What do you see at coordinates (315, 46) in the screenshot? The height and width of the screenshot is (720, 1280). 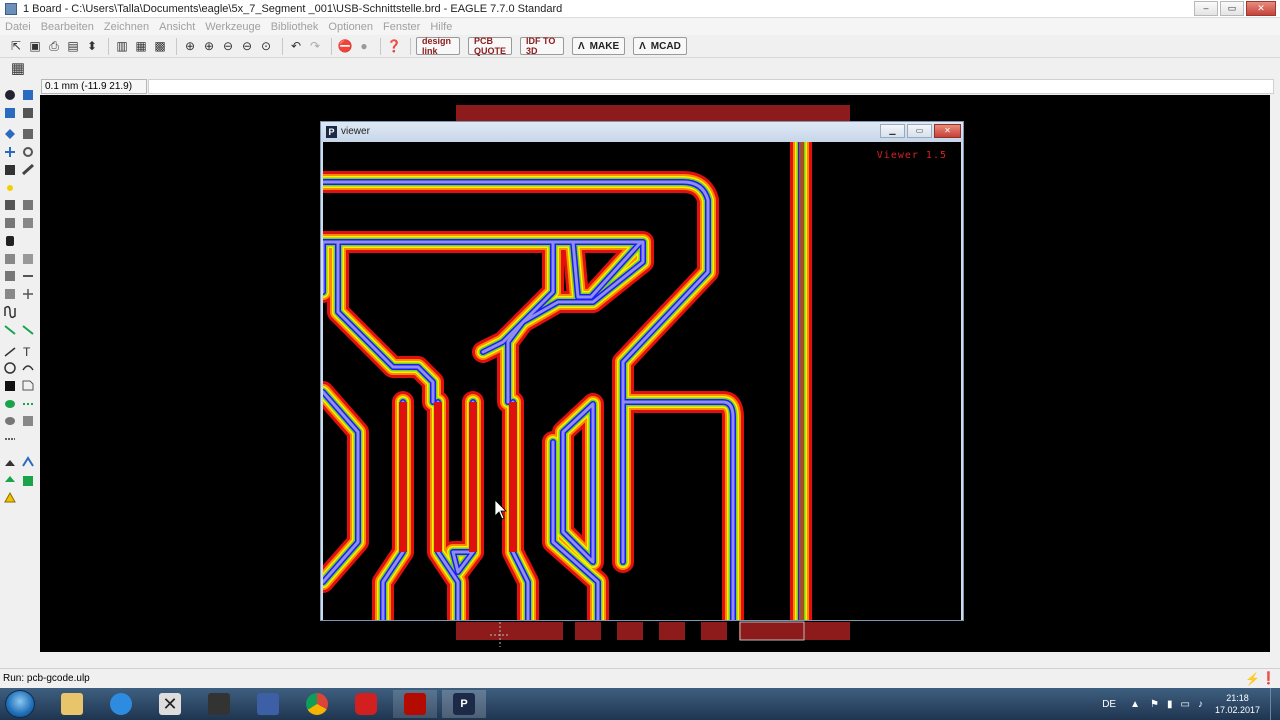 I see `redo-icon: ↷` at bounding box center [315, 46].